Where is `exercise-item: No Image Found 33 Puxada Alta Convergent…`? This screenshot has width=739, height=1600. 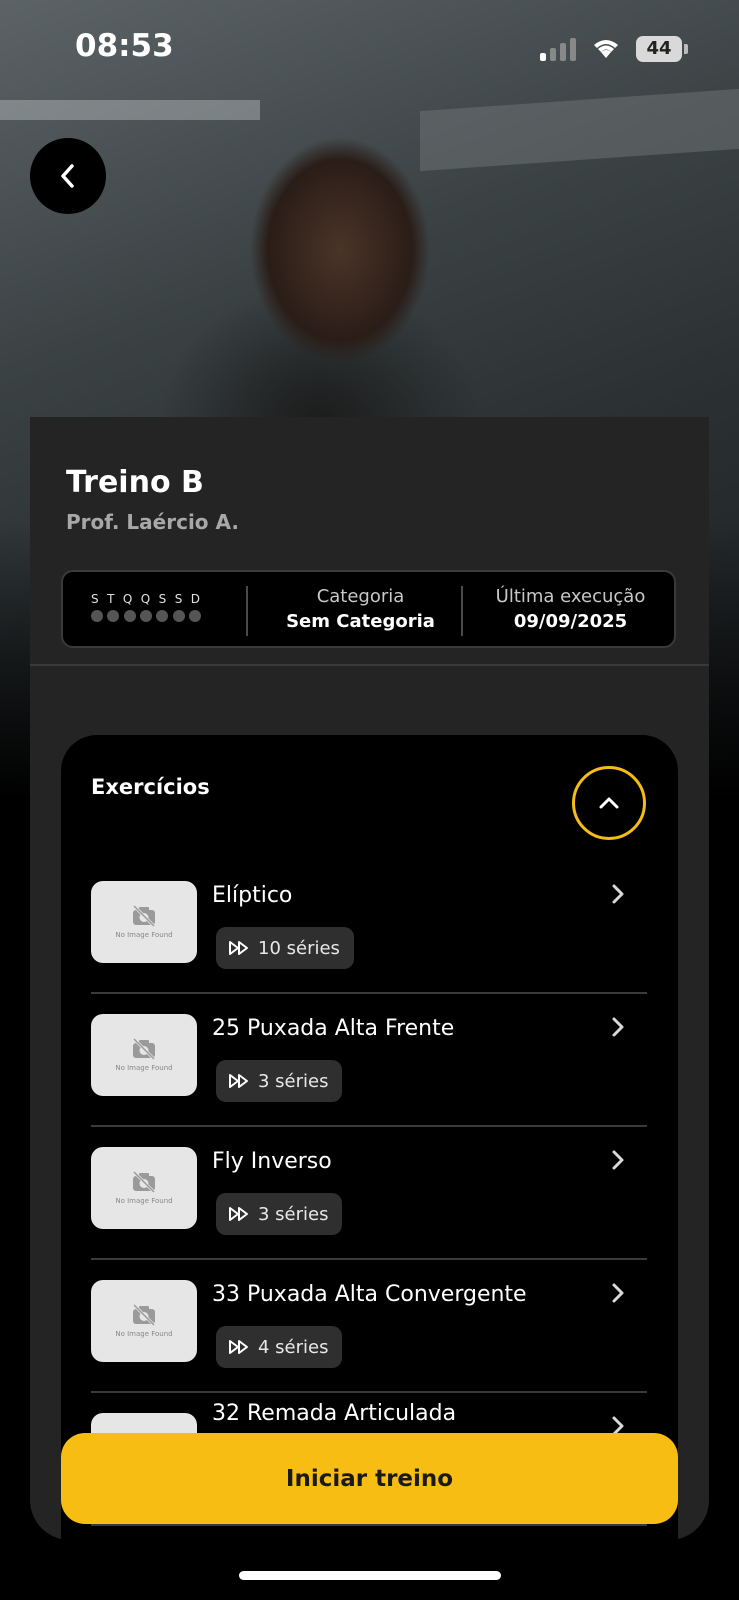 exercise-item: No Image Found 33 Puxada Alta Convergent… is located at coordinates (369, 1326).